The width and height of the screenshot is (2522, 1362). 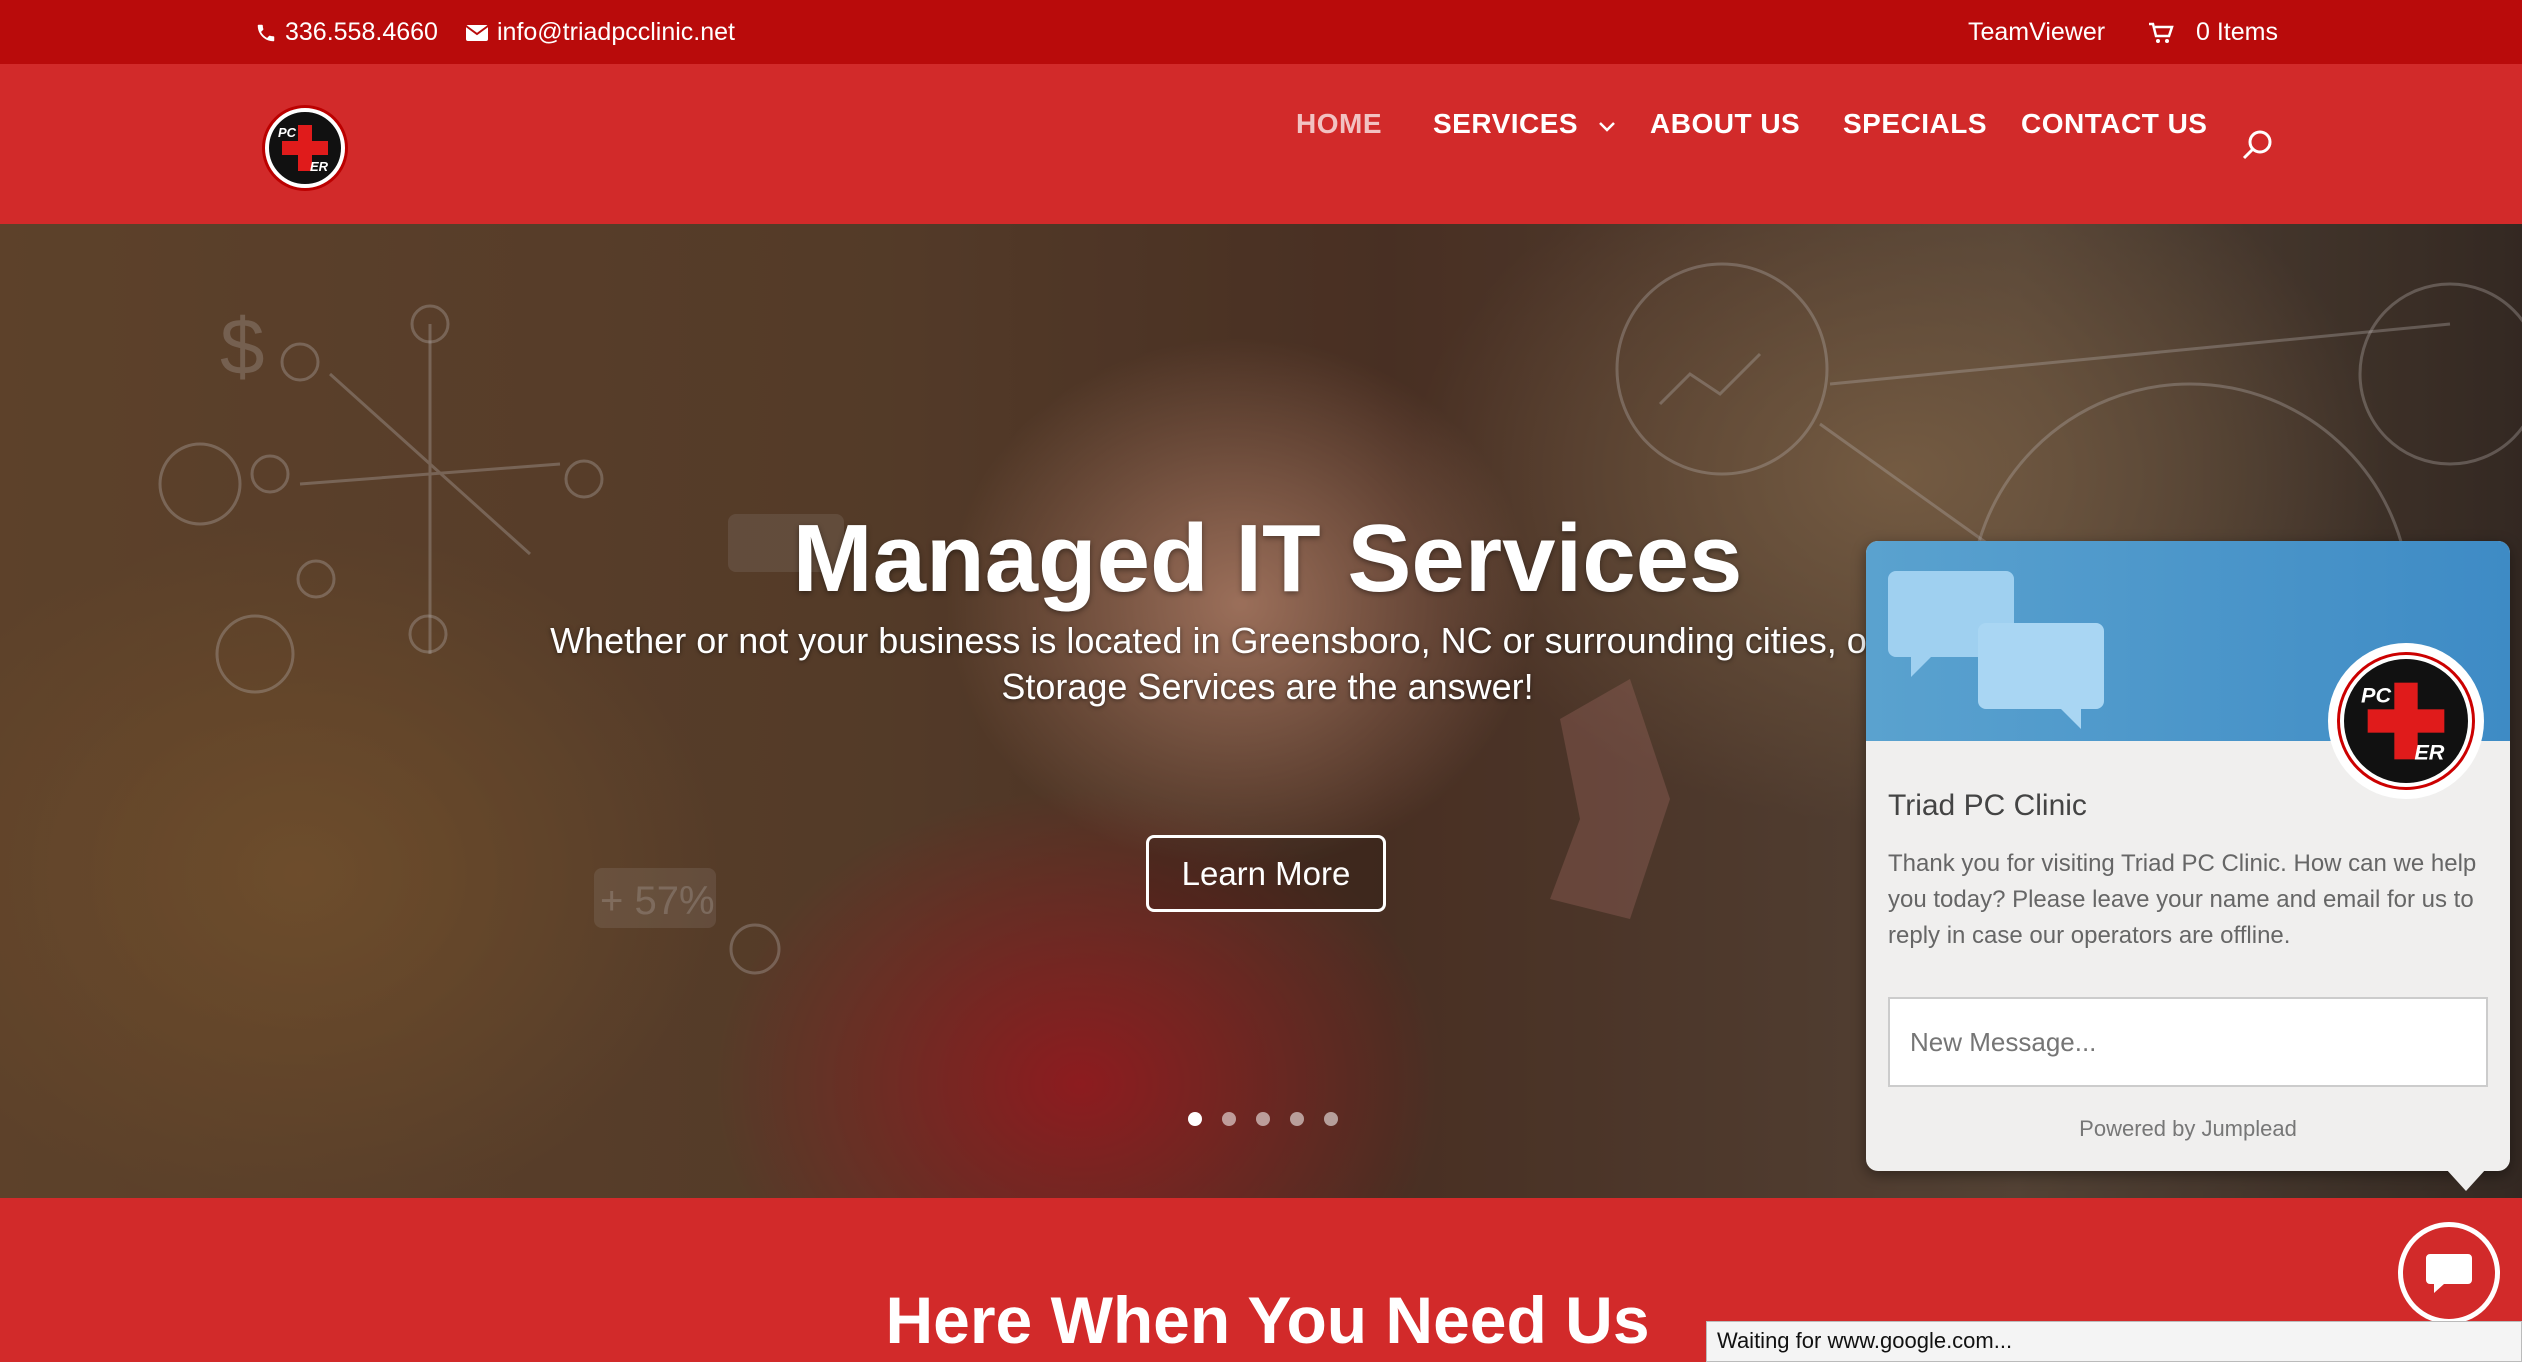 What do you see at coordinates (2114, 124) in the screenshot?
I see `nav-contact-us: CONTACT US` at bounding box center [2114, 124].